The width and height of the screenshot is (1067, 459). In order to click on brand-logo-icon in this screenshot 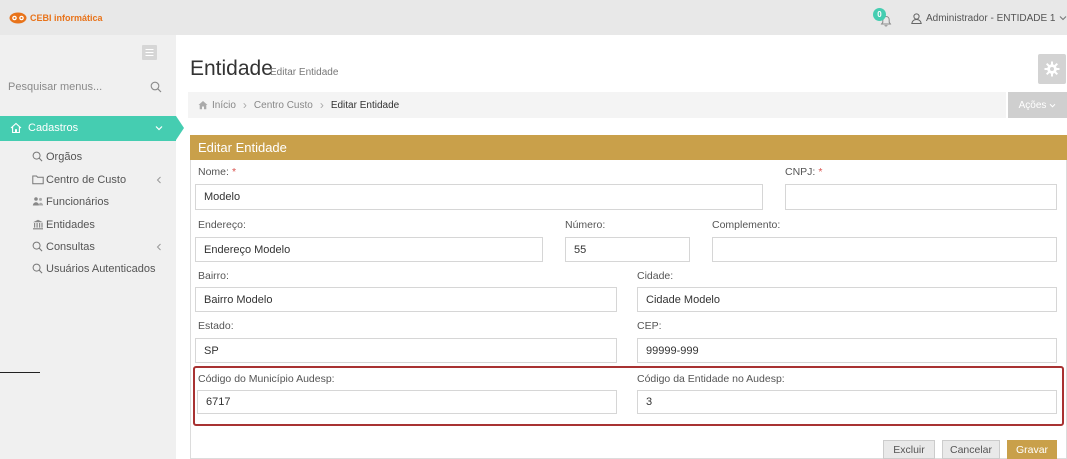, I will do `click(18, 17)`.